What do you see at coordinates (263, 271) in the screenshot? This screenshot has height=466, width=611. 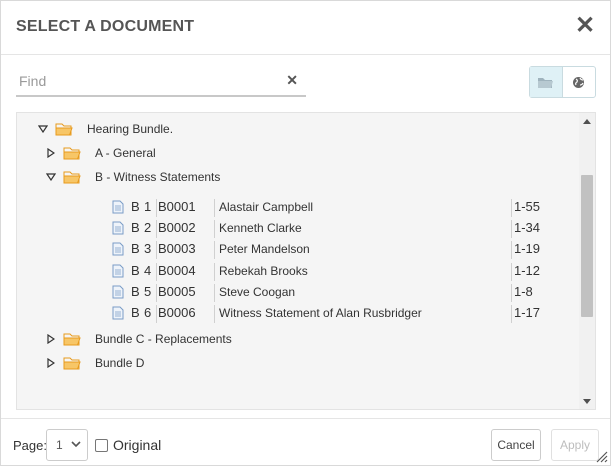 I see `doc-title: Rebekah Brooks` at bounding box center [263, 271].